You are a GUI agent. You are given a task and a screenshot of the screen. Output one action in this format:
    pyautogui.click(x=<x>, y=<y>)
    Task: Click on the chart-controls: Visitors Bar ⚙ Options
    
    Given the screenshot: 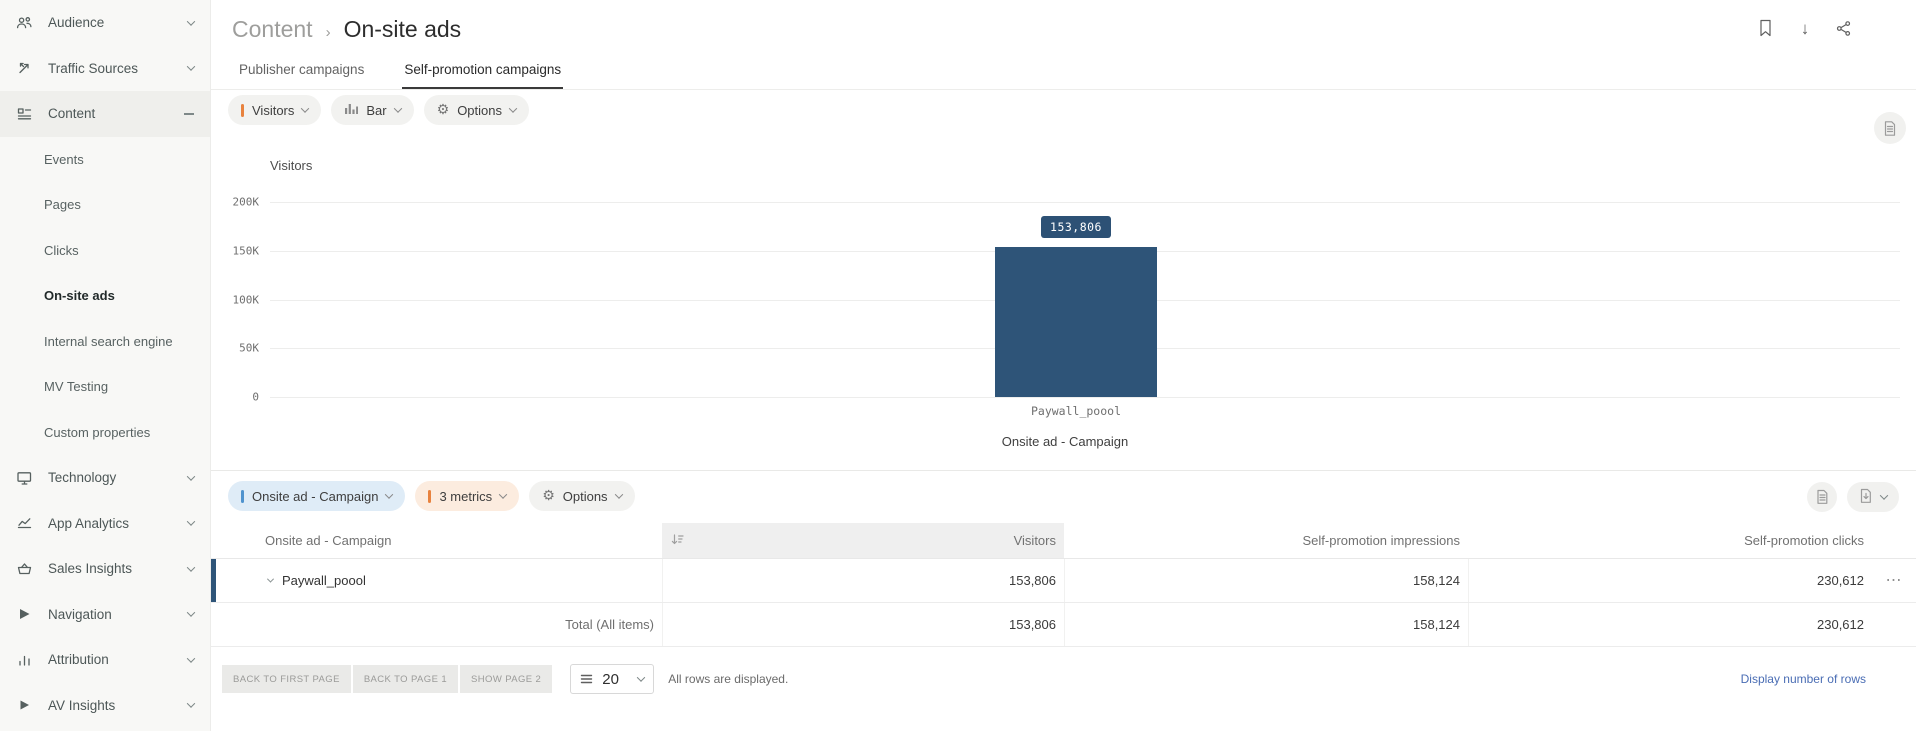 What is the action you would take?
    pyautogui.click(x=378, y=110)
    